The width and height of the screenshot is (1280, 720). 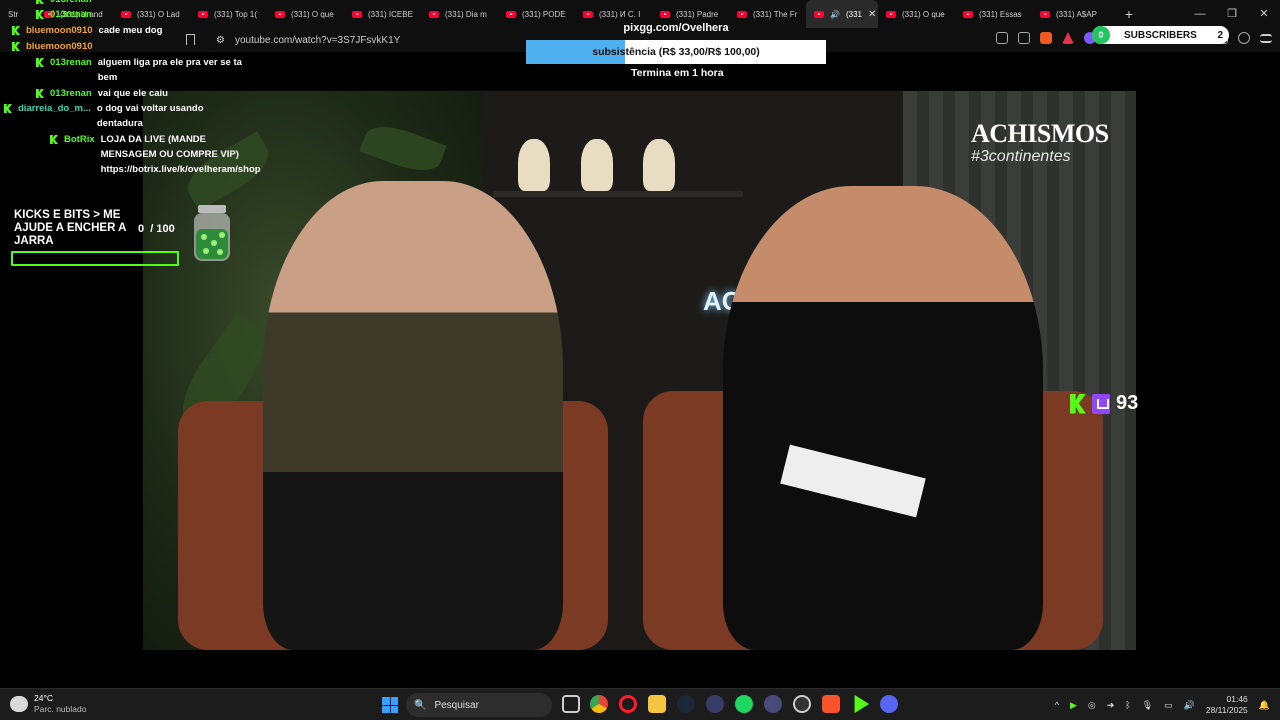 I want to click on chat-text: vai que ele caiu, so click(x=132, y=93).